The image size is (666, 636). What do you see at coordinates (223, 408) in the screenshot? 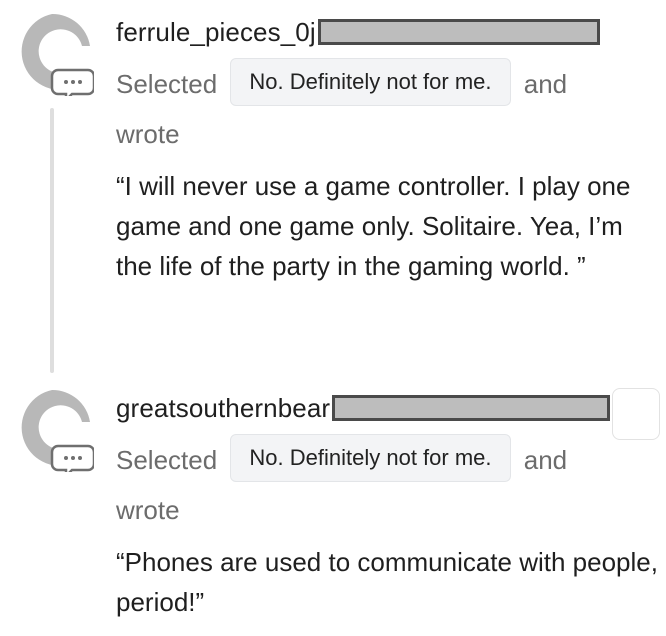
I see `username: greatsouthernbear` at bounding box center [223, 408].